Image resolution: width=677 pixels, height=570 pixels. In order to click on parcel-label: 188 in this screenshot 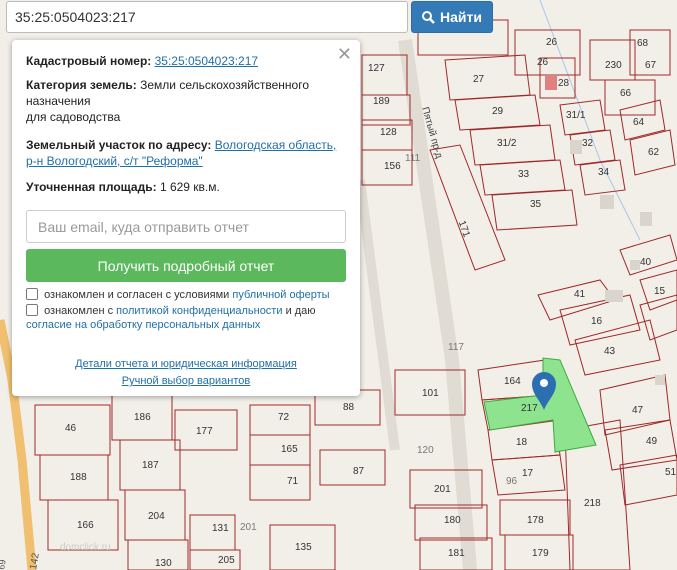, I will do `click(78, 477)`.